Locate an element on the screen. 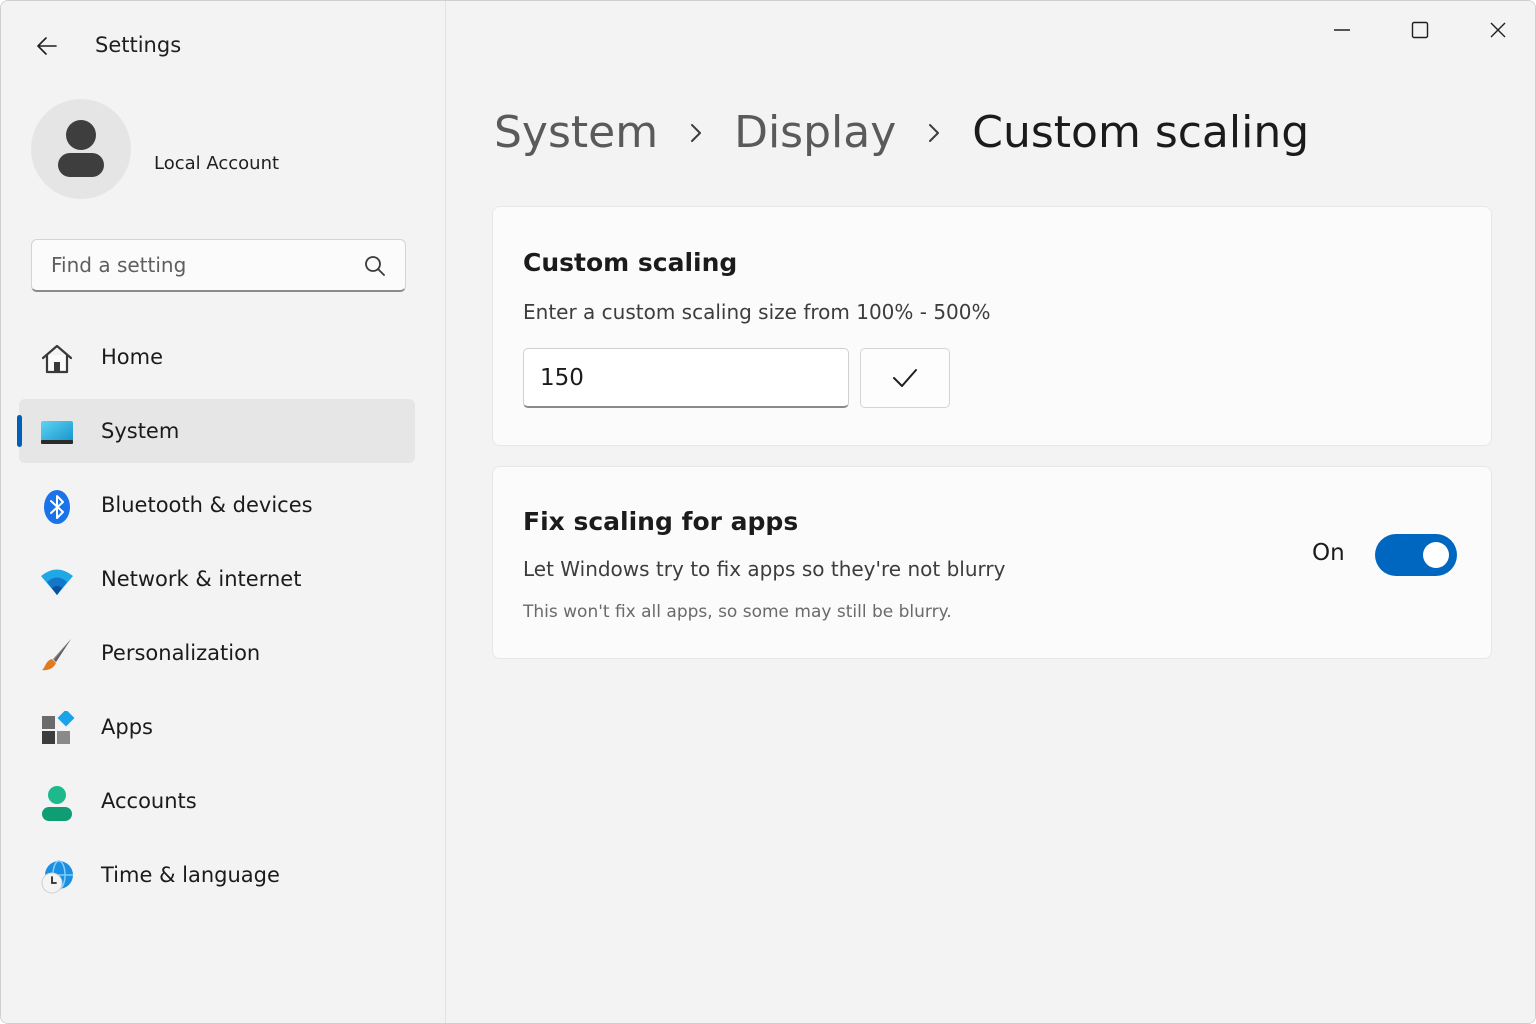 This screenshot has height=1024, width=1536. breadcrumb-system: System is located at coordinates (576, 132).